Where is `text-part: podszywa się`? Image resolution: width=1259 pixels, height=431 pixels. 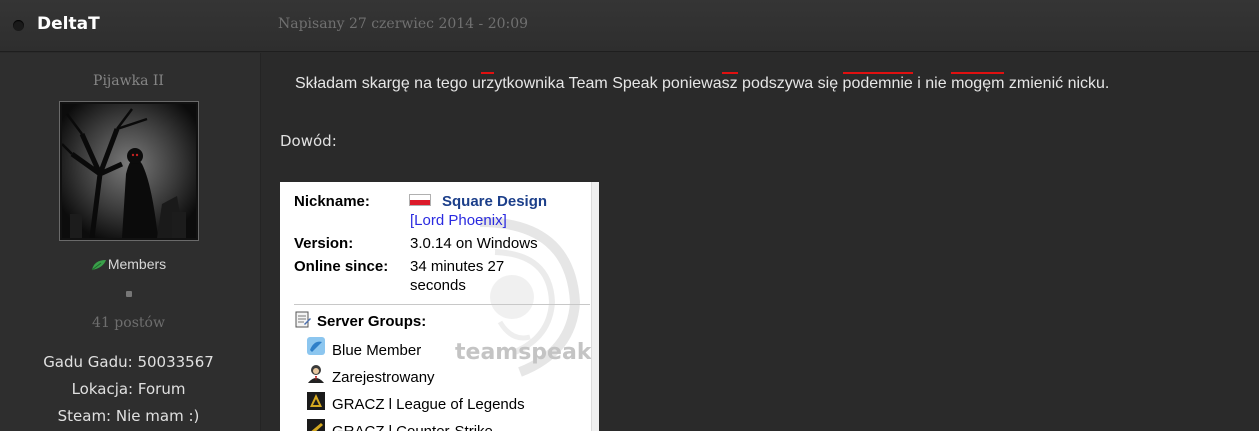
text-part: podszywa się is located at coordinates (790, 83).